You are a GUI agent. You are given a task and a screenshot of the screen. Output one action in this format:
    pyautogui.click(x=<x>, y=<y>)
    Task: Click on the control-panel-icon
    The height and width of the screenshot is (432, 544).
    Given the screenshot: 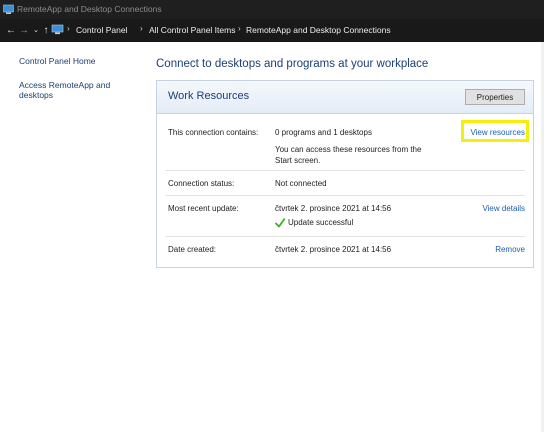 What is the action you would take?
    pyautogui.click(x=57, y=29)
    